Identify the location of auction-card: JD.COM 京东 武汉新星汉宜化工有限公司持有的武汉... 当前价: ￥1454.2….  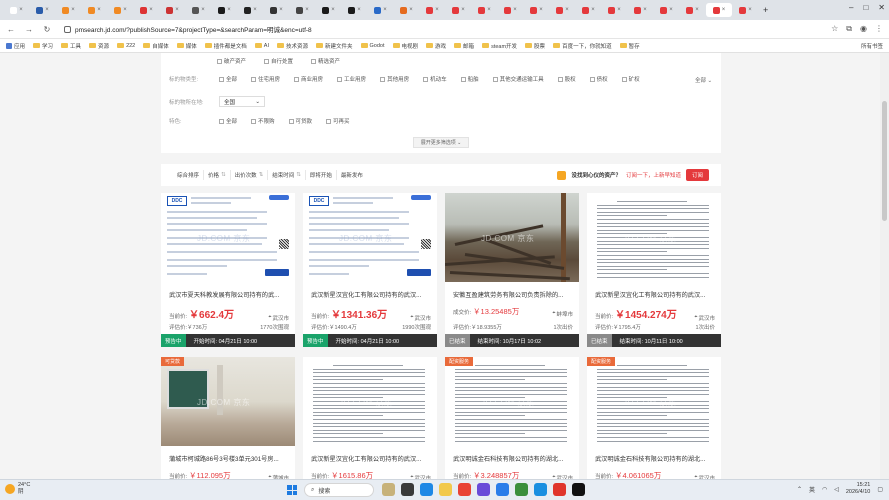
(654, 270).